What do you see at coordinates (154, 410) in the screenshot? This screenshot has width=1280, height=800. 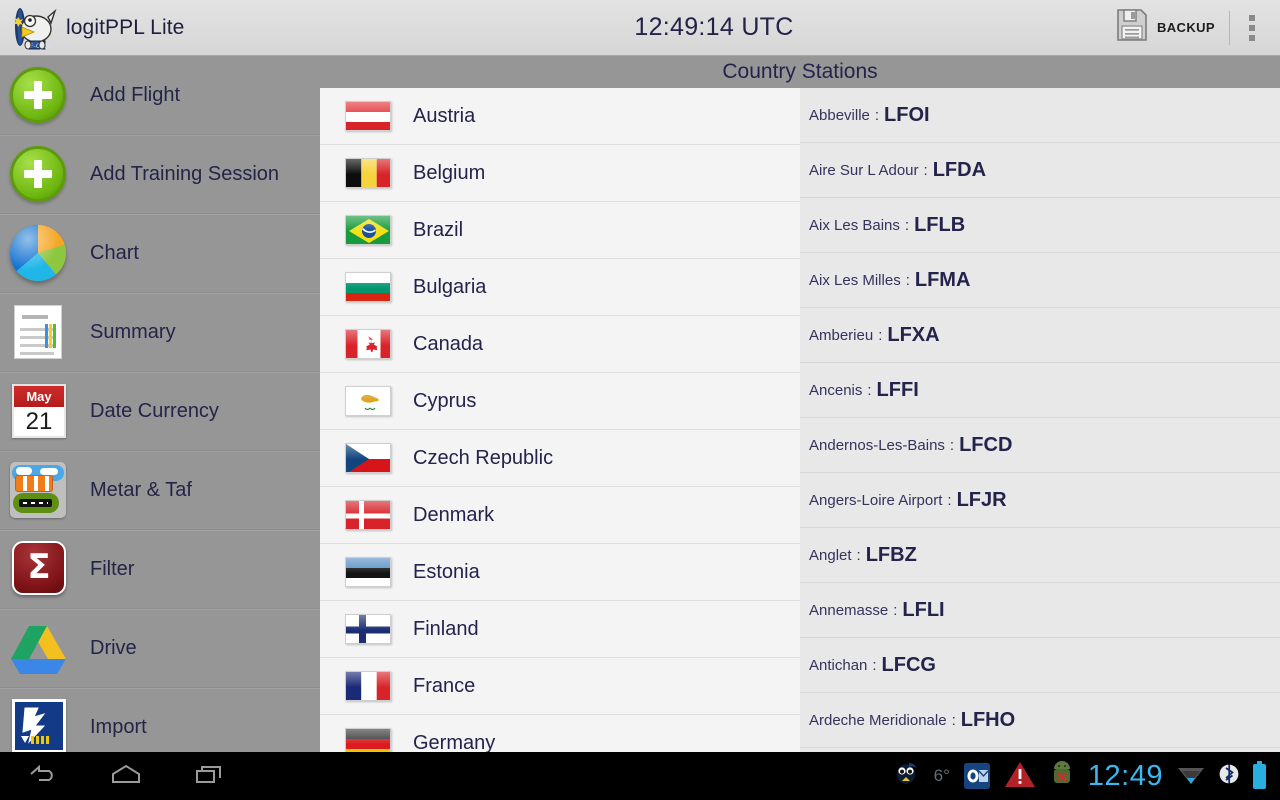 I see `sidebar-item-label: Date Currency` at bounding box center [154, 410].